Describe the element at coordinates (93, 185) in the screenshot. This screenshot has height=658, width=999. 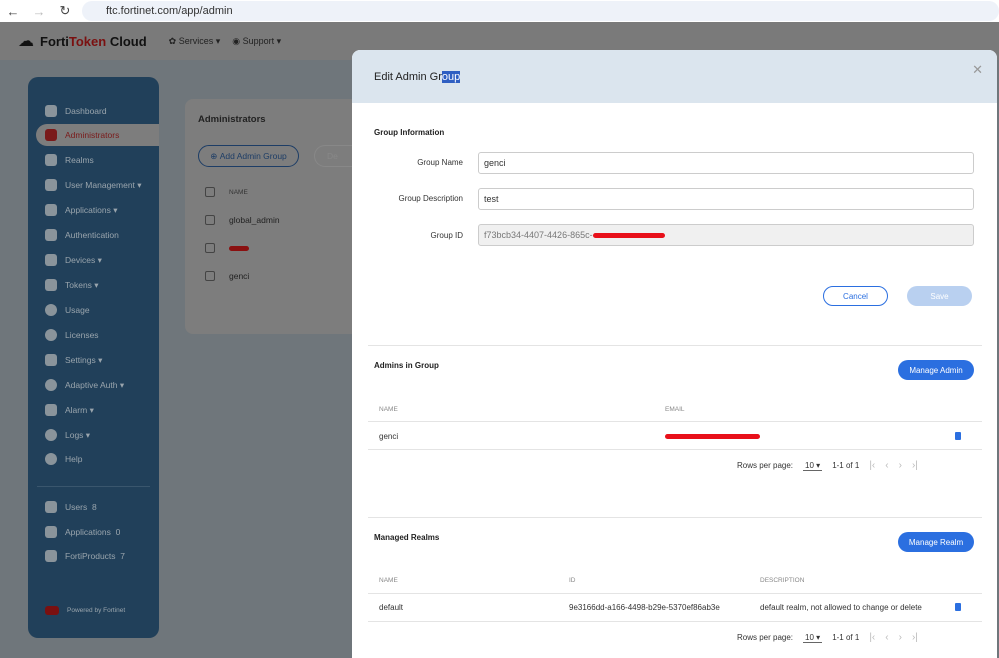
I see `sidebar-item-user-management: User Management ▾` at that location.